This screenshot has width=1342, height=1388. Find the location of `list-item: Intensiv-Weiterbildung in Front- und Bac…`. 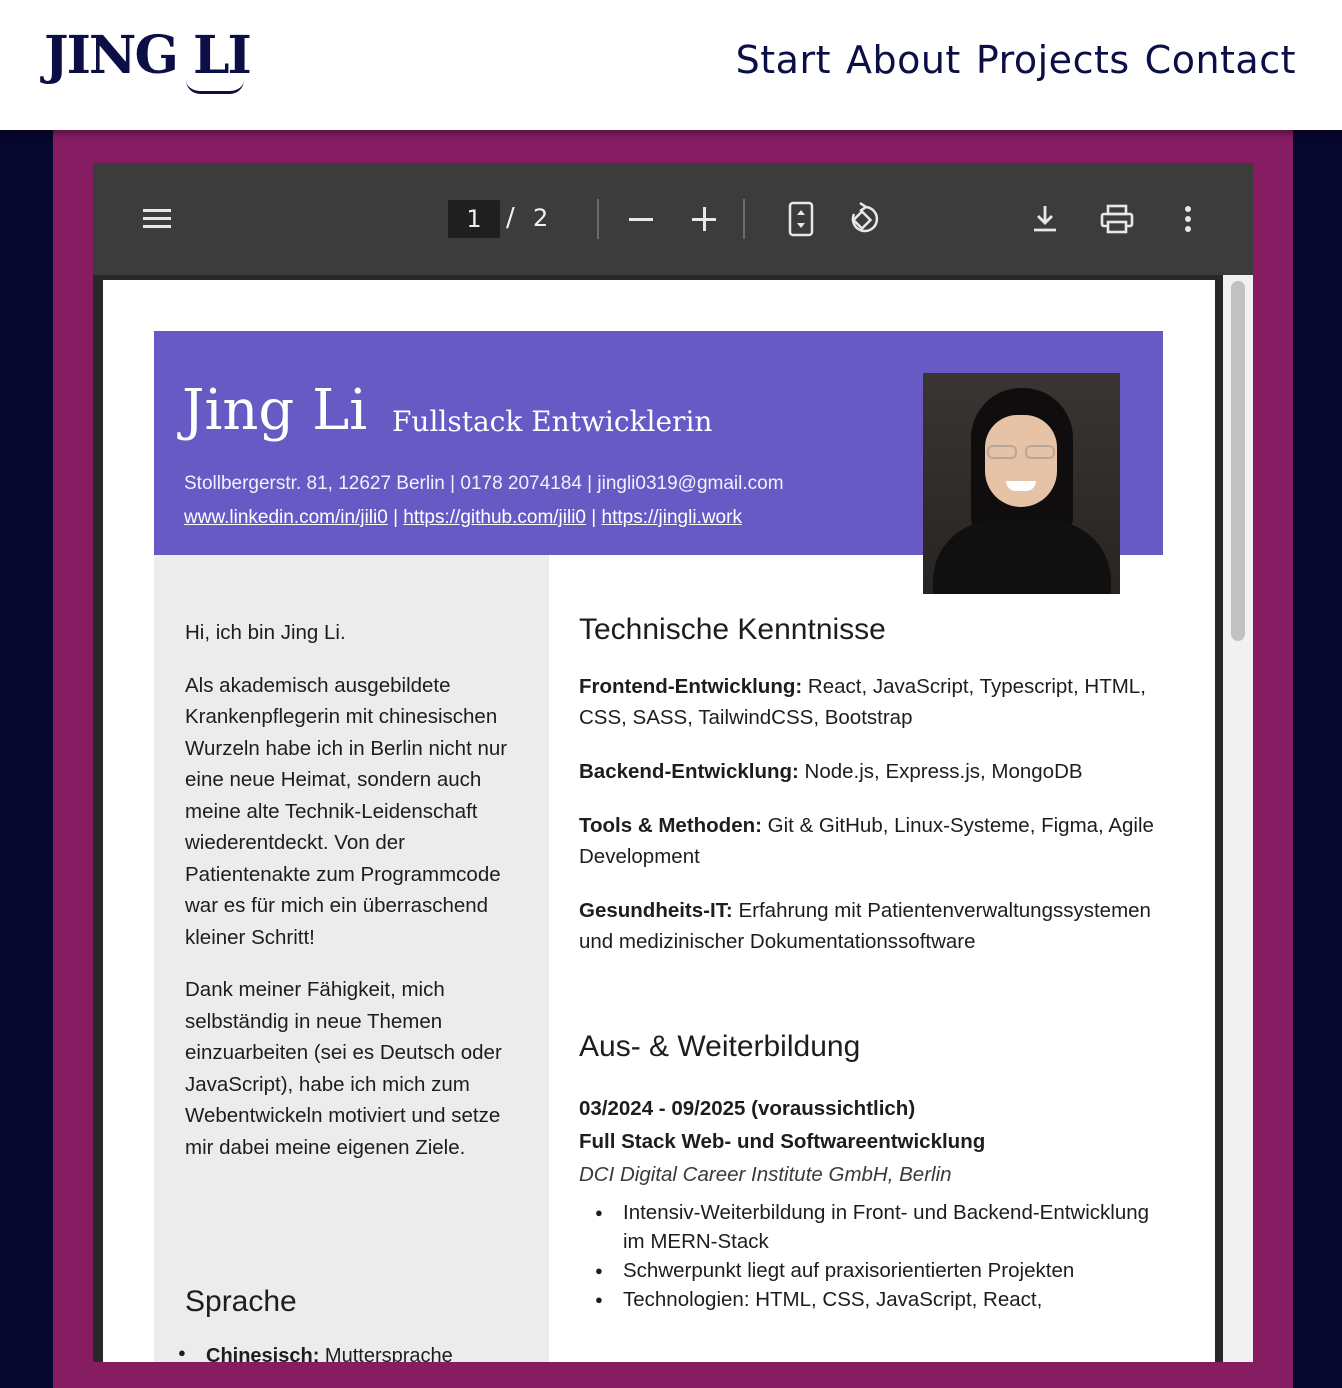

list-item: Intensiv-Weiterbildung in Front- und Bac… is located at coordinates (869, 1227).